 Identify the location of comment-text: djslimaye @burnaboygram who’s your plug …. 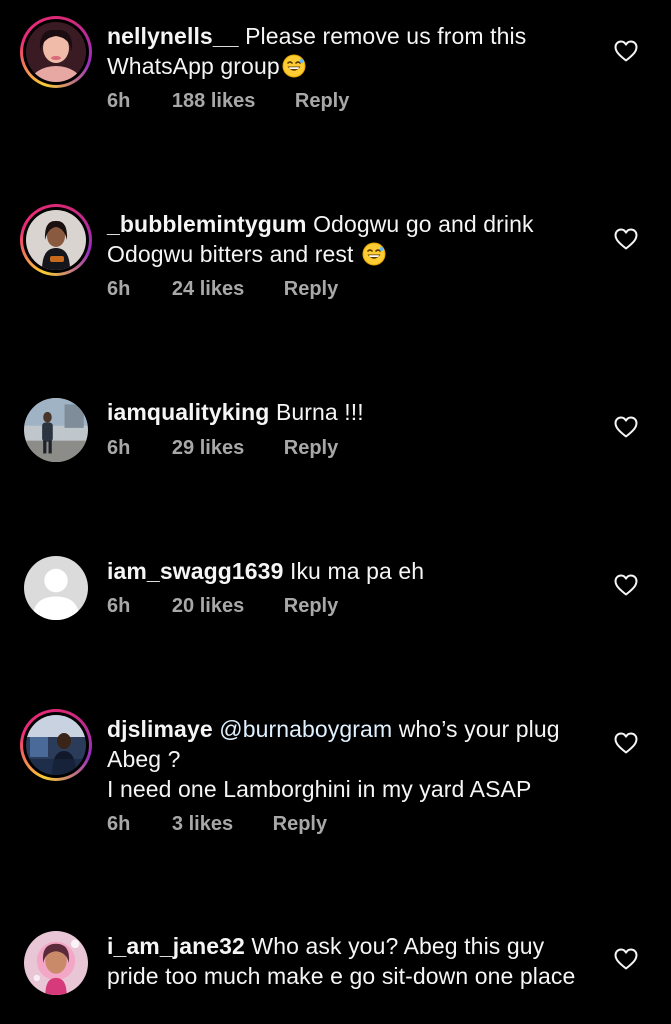
(352, 759).